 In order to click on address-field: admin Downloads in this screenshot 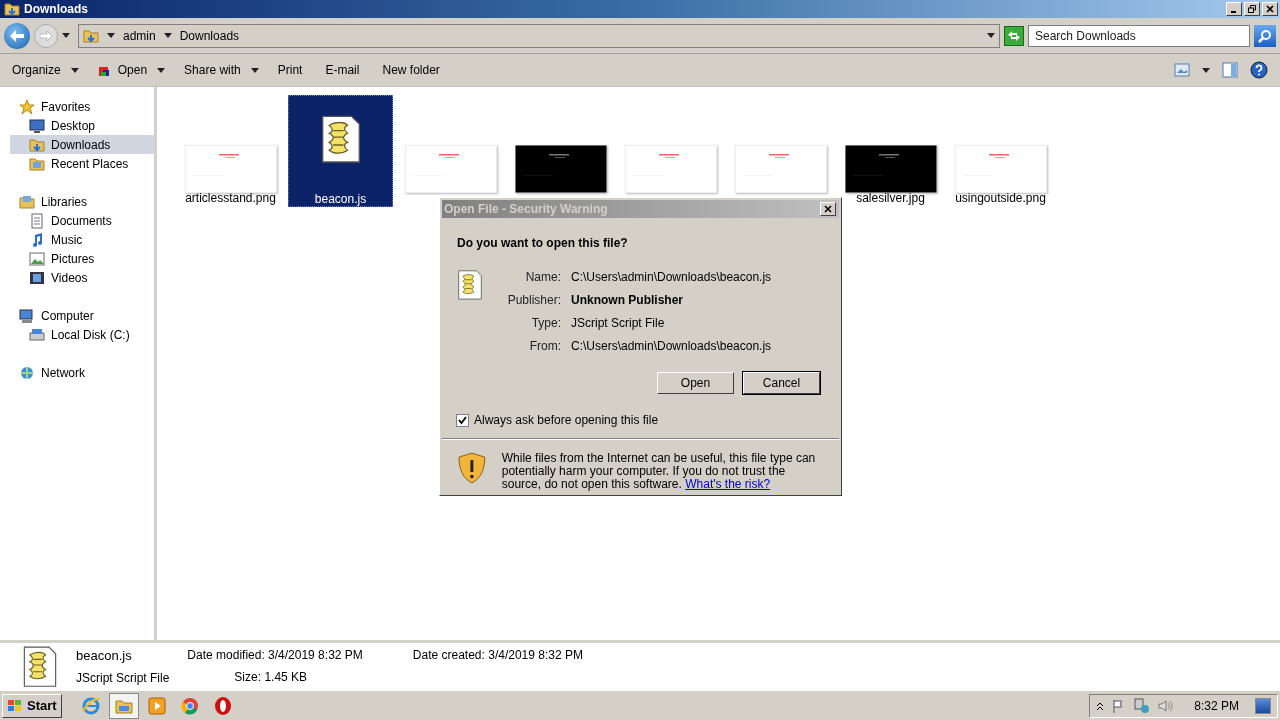, I will do `click(539, 35)`.